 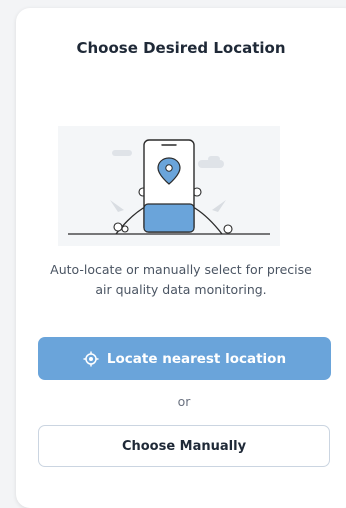 What do you see at coordinates (184, 446) in the screenshot?
I see `choose-manually-button: Choose Manually` at bounding box center [184, 446].